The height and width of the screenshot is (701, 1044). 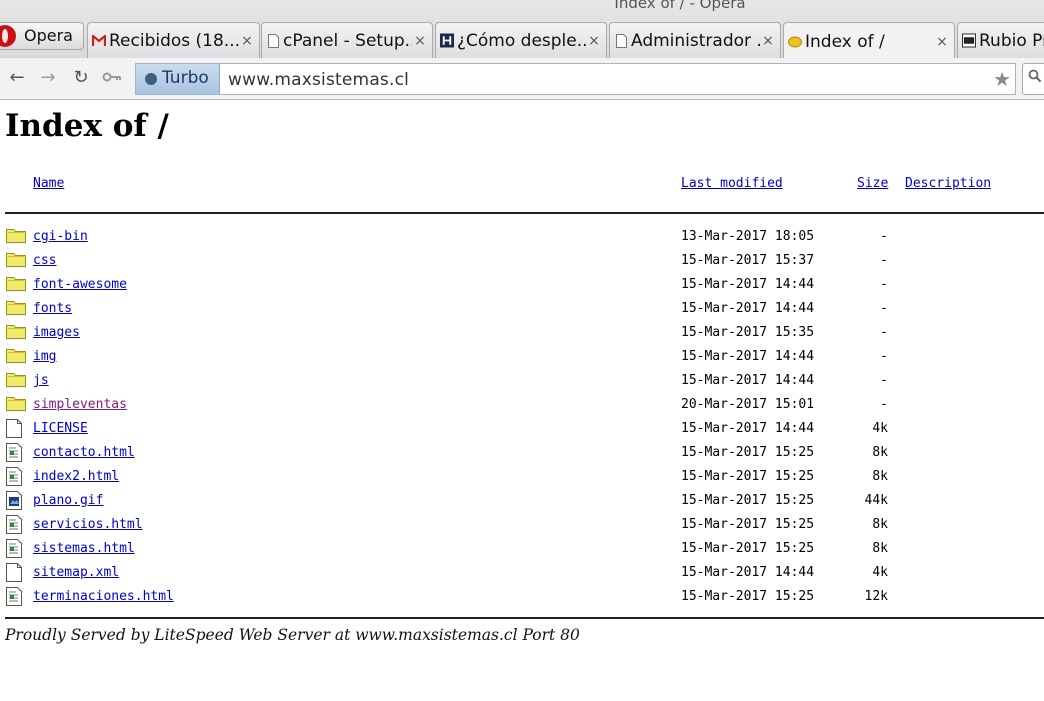 What do you see at coordinates (748, 236) in the screenshot?
I see `file-modified: 13-Mar-2017 18:05` at bounding box center [748, 236].